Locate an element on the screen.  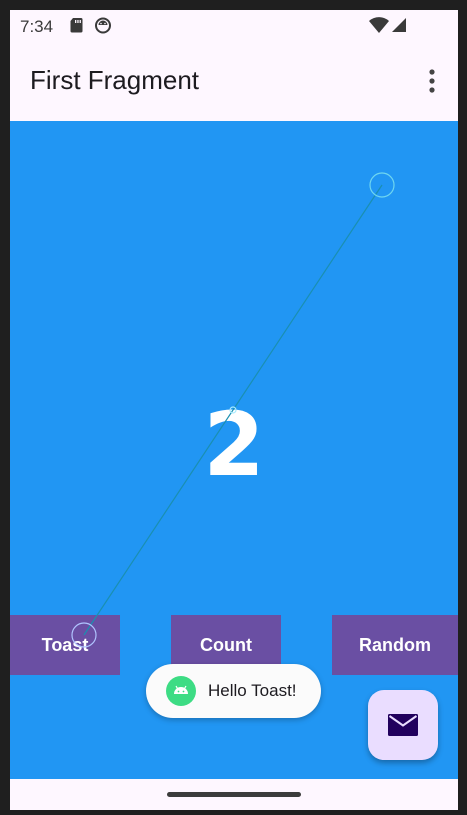
mail-icon is located at coordinates (403, 725).